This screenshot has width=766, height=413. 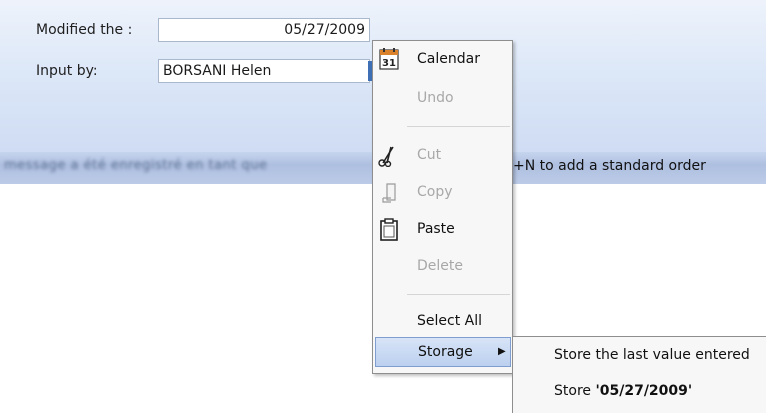 I want to click on svg-text: 31, so click(x=389, y=63).